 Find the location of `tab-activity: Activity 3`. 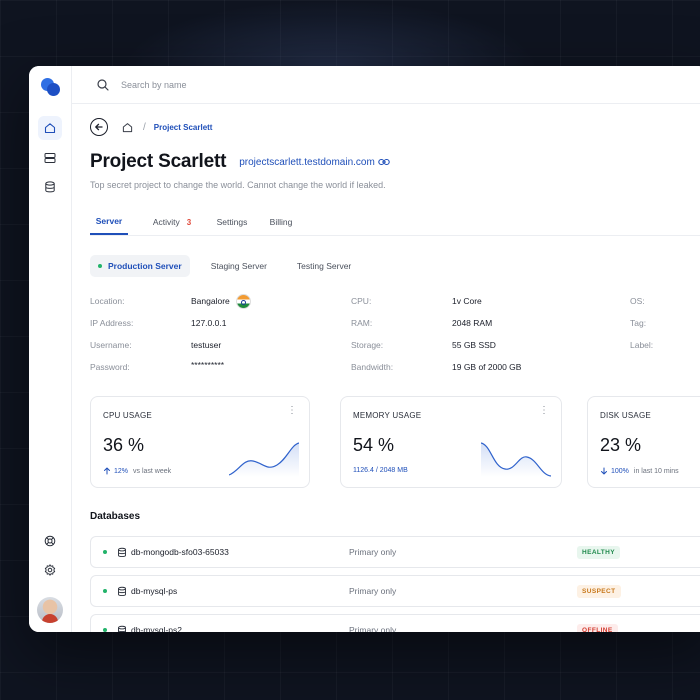

tab-activity: Activity 3 is located at coordinates (172, 222).